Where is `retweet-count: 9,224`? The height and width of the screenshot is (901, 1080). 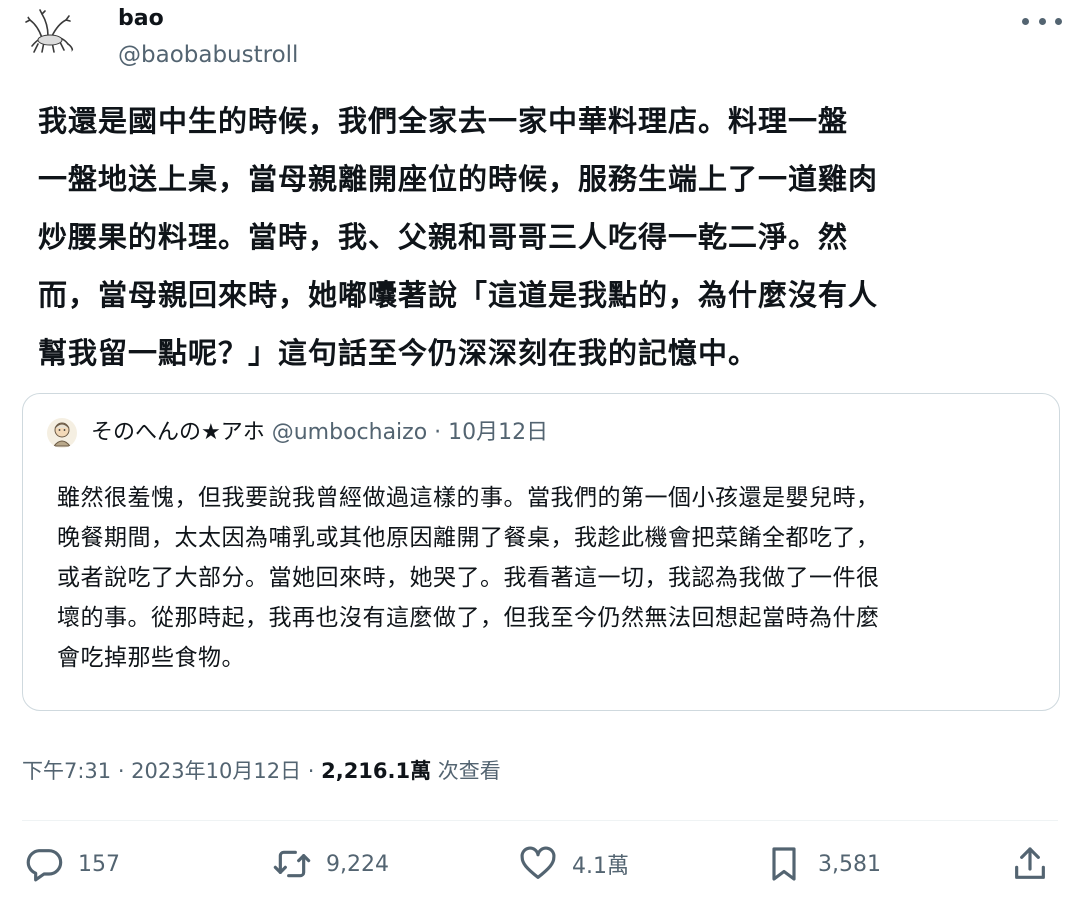
retweet-count: 9,224 is located at coordinates (357, 864).